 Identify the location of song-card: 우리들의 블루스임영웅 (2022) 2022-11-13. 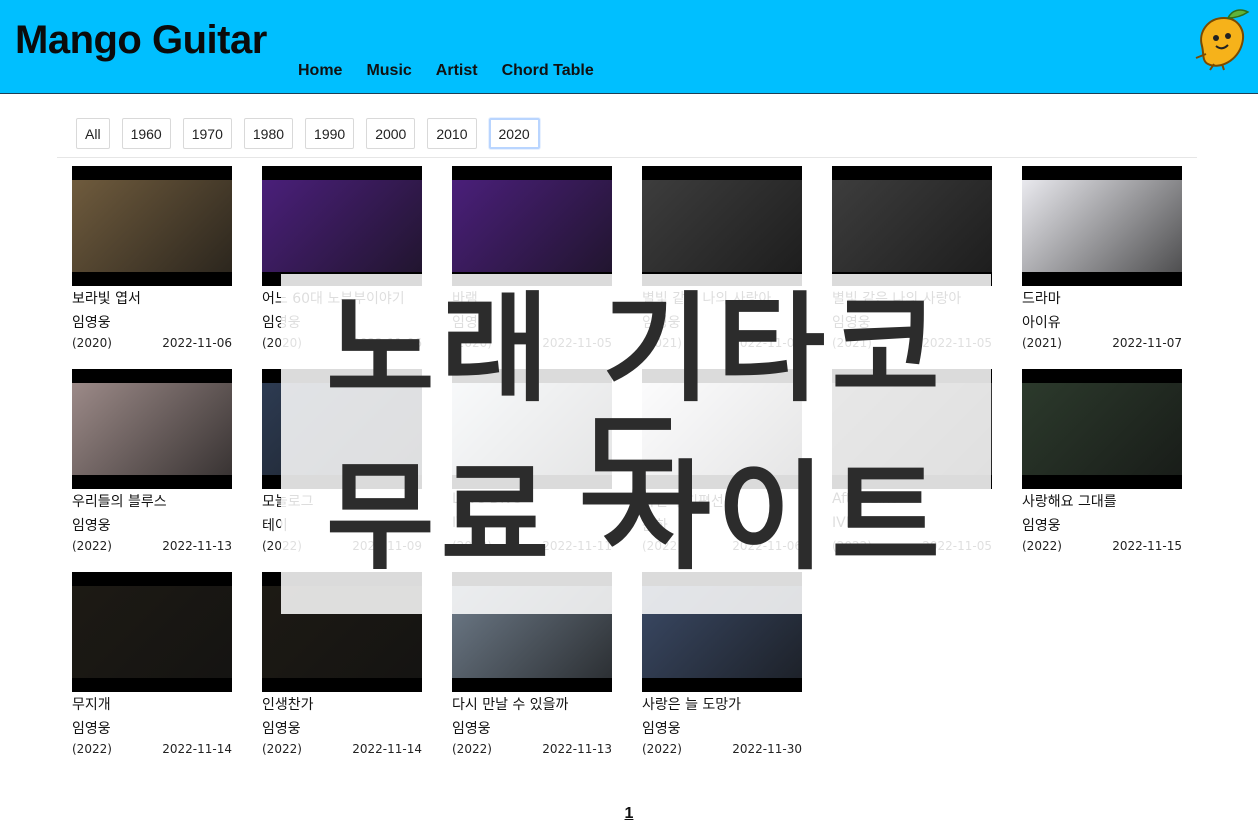
(152, 464).